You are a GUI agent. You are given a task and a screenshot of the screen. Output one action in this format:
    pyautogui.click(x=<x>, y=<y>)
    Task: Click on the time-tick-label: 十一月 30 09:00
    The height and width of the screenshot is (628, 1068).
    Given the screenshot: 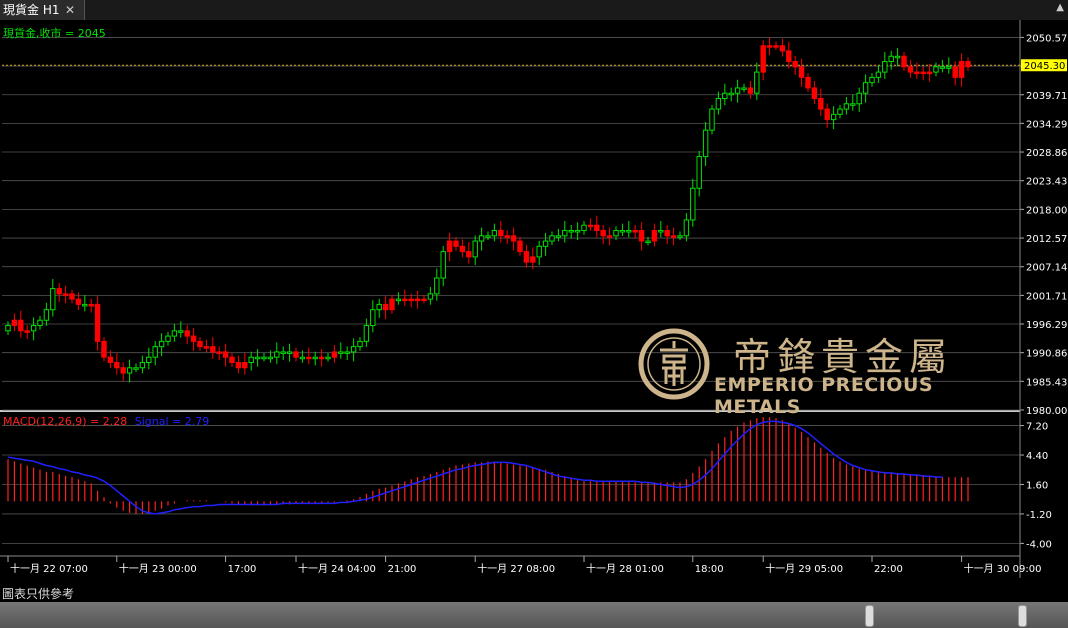 What is the action you would take?
    pyautogui.click(x=1003, y=568)
    